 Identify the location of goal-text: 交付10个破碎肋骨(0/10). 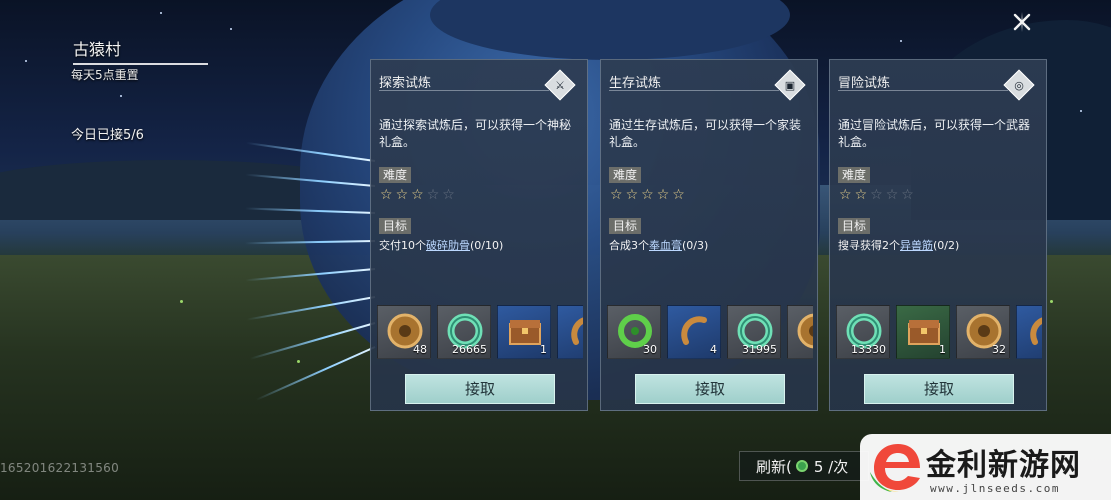
(441, 245).